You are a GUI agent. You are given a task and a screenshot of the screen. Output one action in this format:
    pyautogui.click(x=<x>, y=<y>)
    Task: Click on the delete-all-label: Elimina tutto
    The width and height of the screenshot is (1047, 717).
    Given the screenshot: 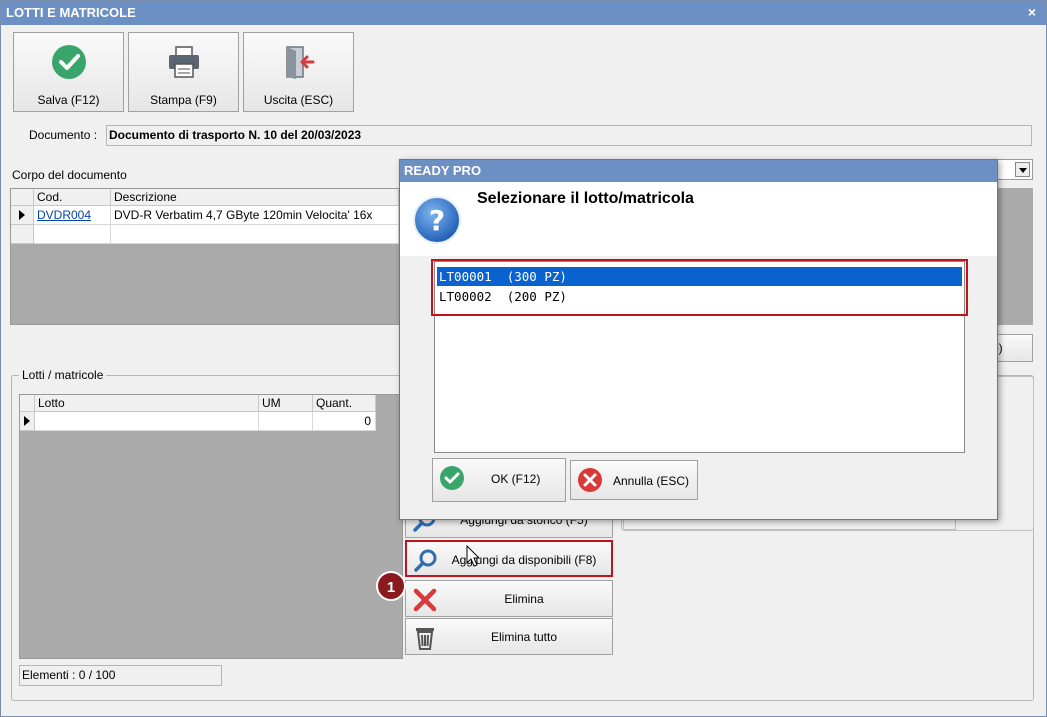 What is the action you would take?
    pyautogui.click(x=524, y=637)
    